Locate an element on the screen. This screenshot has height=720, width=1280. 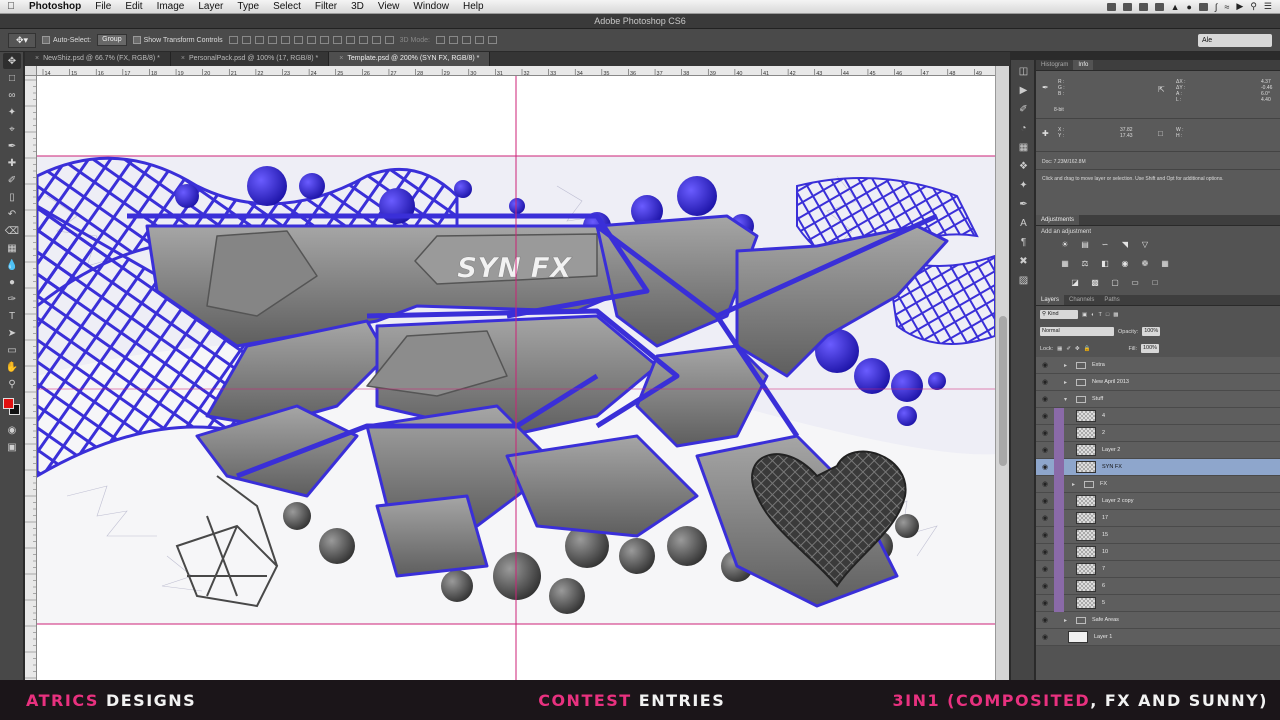
tab-histogram: Histogram is located at coordinates (1054, 65).